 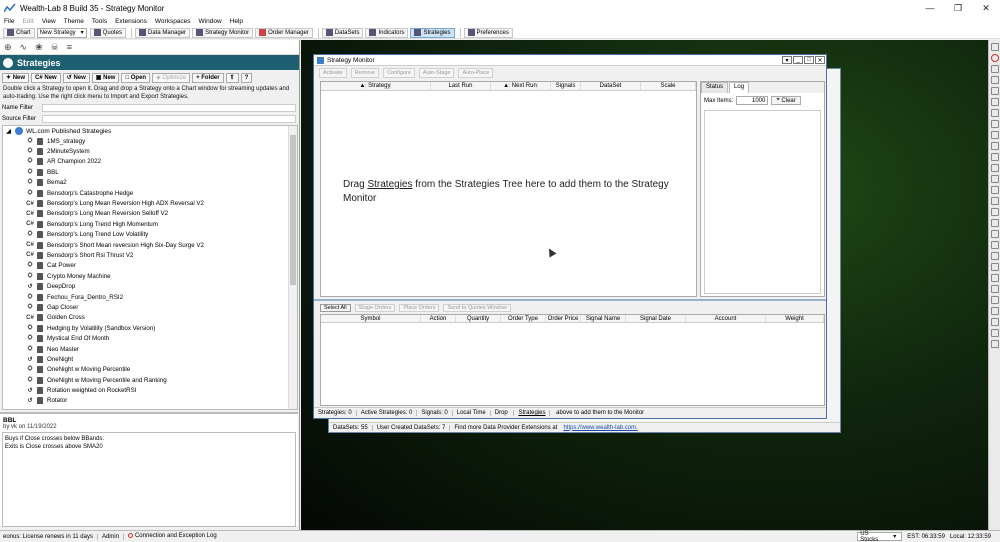 I want to click on tree-item: ⛭ Hedging by Volatility (Sandbox Version), so click(x=150, y=328).